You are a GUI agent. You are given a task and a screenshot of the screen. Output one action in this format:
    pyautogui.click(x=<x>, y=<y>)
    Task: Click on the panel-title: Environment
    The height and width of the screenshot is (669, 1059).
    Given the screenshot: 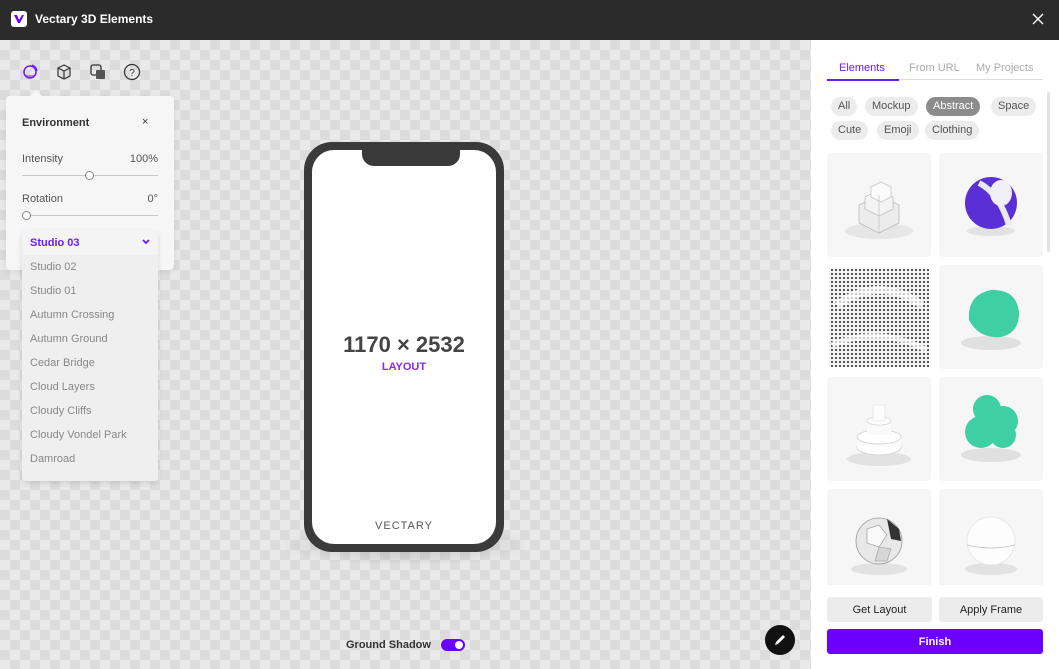 What is the action you would take?
    pyautogui.click(x=56, y=123)
    